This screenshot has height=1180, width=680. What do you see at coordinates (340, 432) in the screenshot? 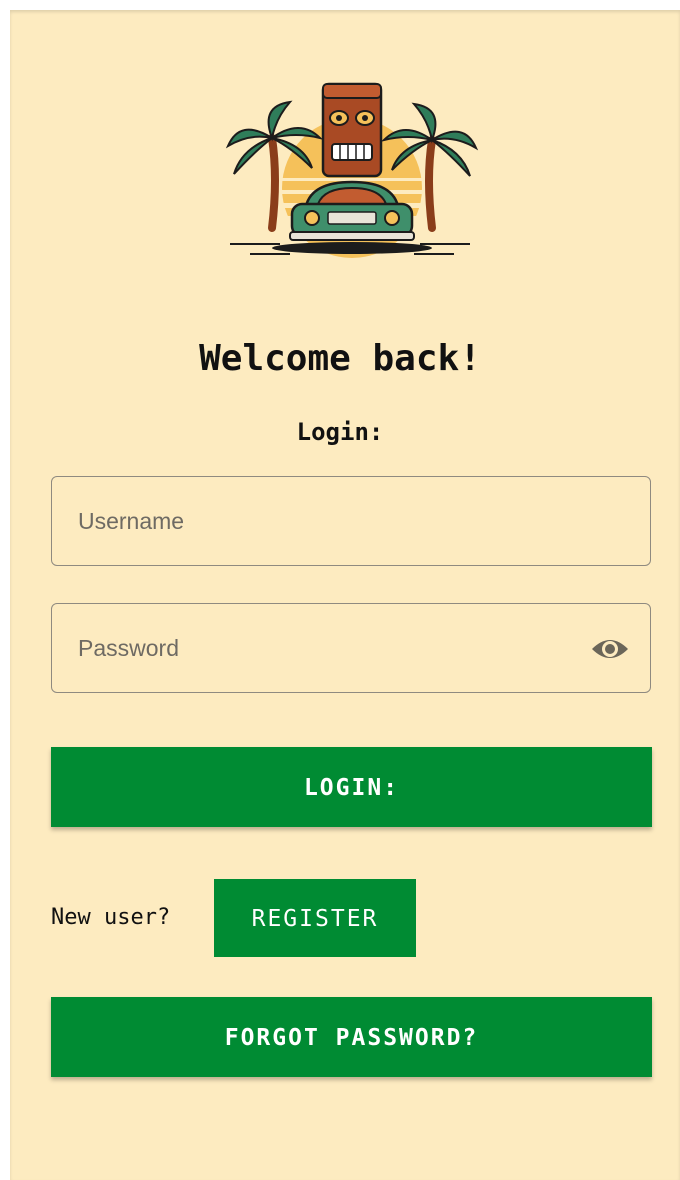
I see `page-subtitle: Login:` at bounding box center [340, 432].